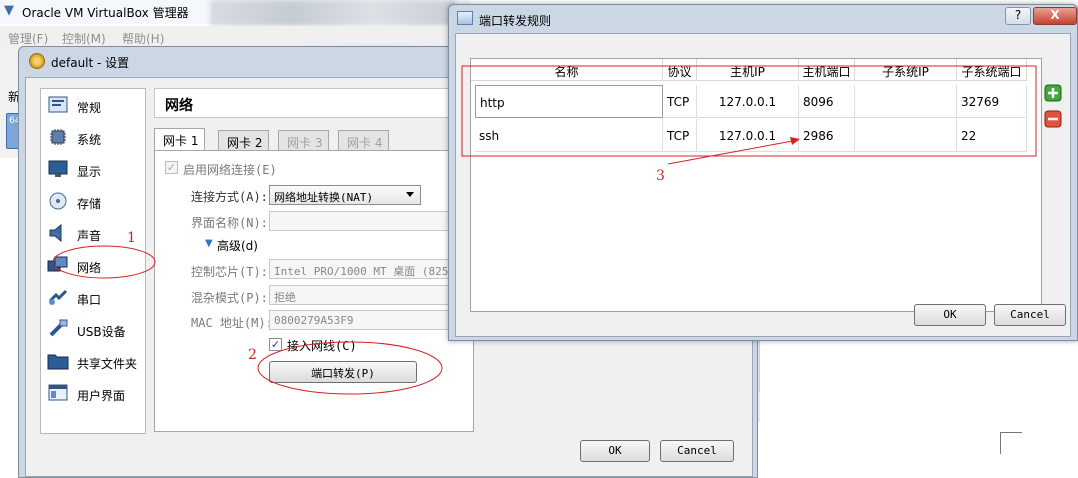 This screenshot has height=478, width=1078. I want to click on nav-item-system: 系统, so click(93, 138).